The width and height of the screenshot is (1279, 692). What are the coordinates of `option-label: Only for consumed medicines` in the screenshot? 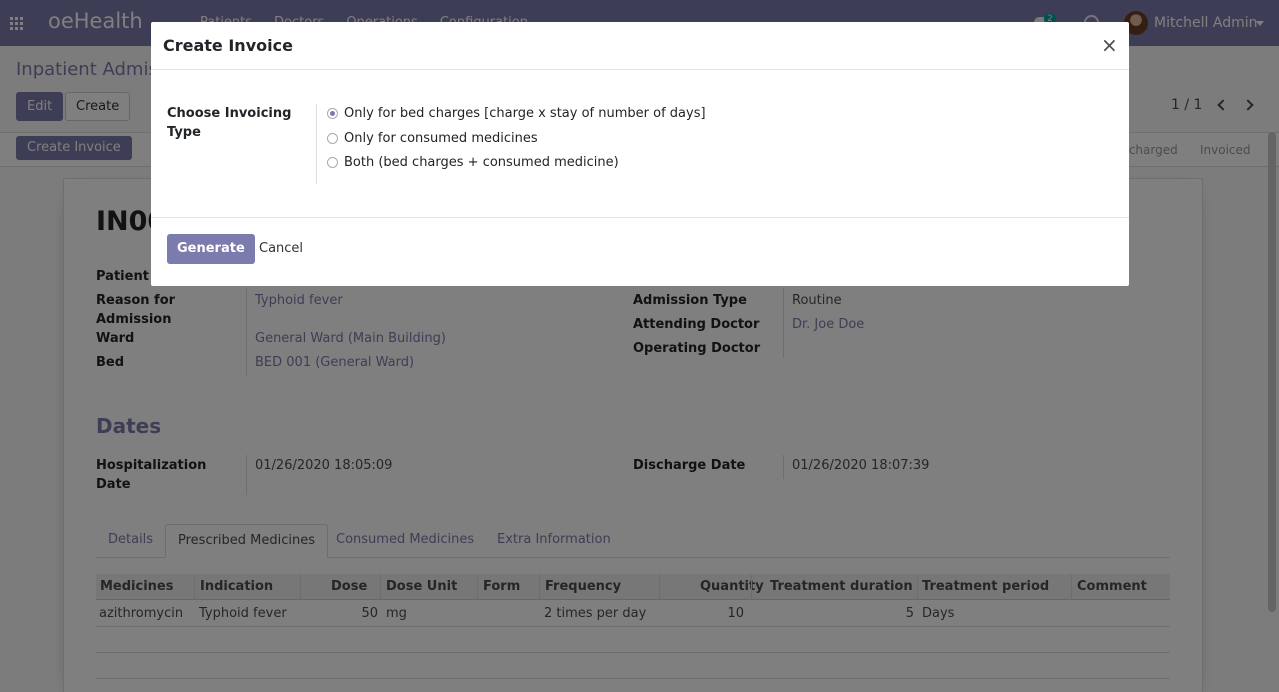 It's located at (441, 138).